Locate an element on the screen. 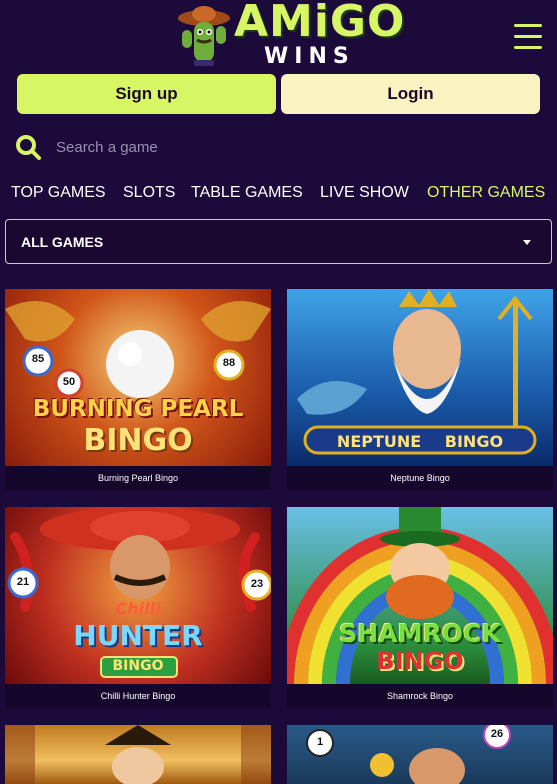 The height and width of the screenshot is (784, 557). tab-slots: SLOTS is located at coordinates (149, 193).